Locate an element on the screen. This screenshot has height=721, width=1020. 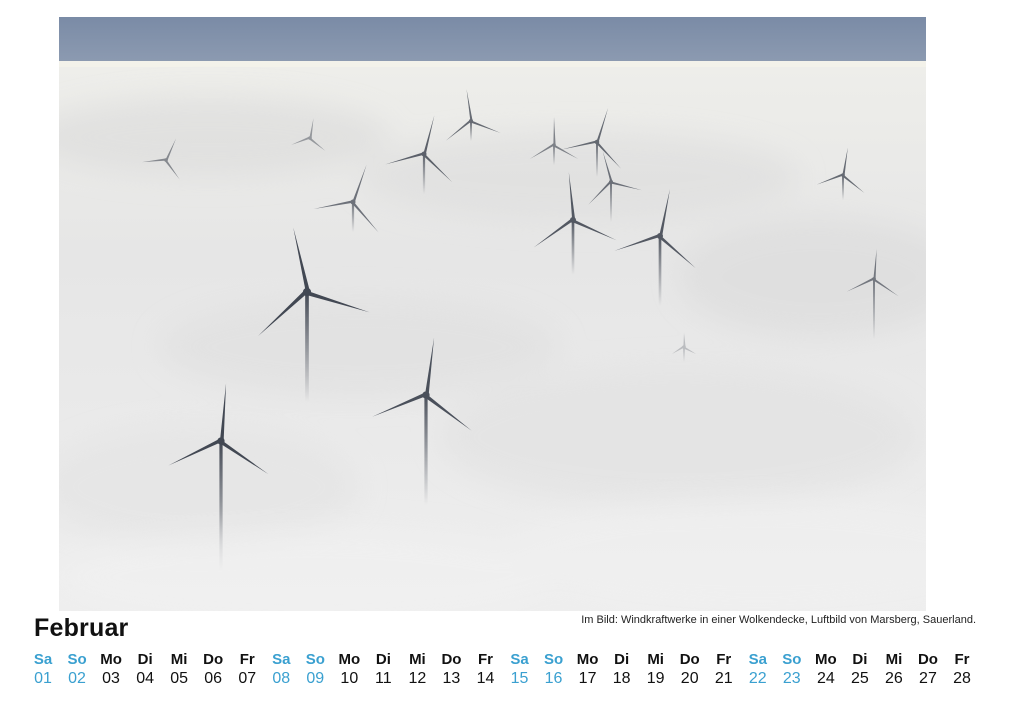
day-cell: Fr 28 is located at coordinates (962, 669).